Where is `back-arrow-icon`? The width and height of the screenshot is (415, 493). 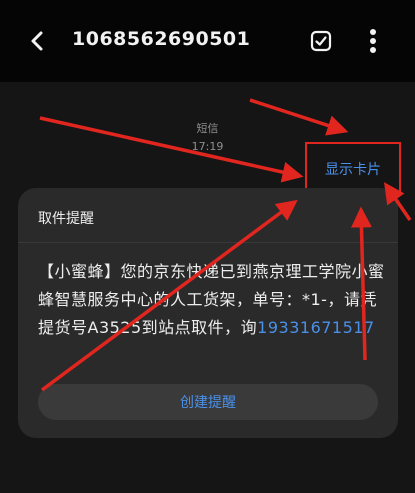 back-arrow-icon is located at coordinates (37, 41).